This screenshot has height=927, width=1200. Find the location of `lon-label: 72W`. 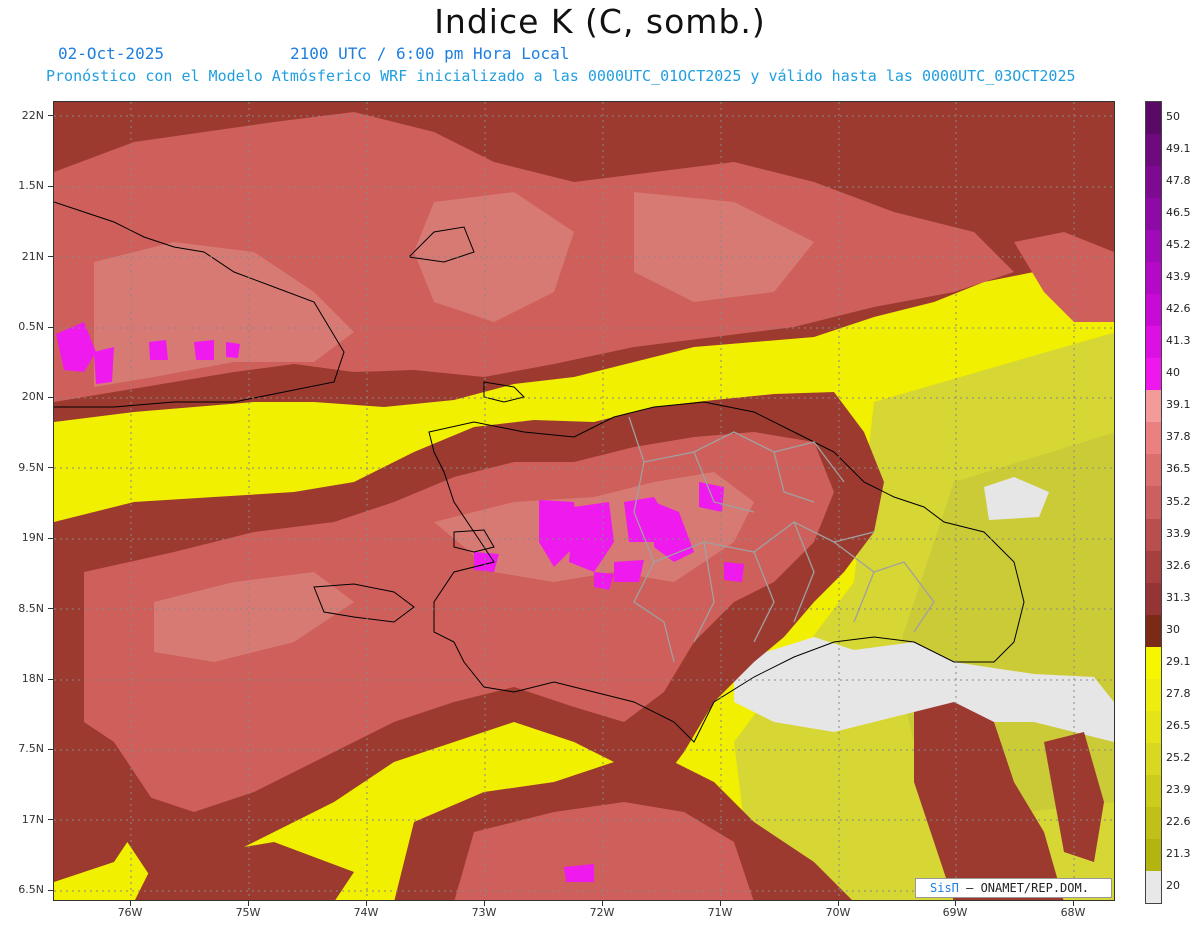

lon-label: 72W is located at coordinates (602, 912).